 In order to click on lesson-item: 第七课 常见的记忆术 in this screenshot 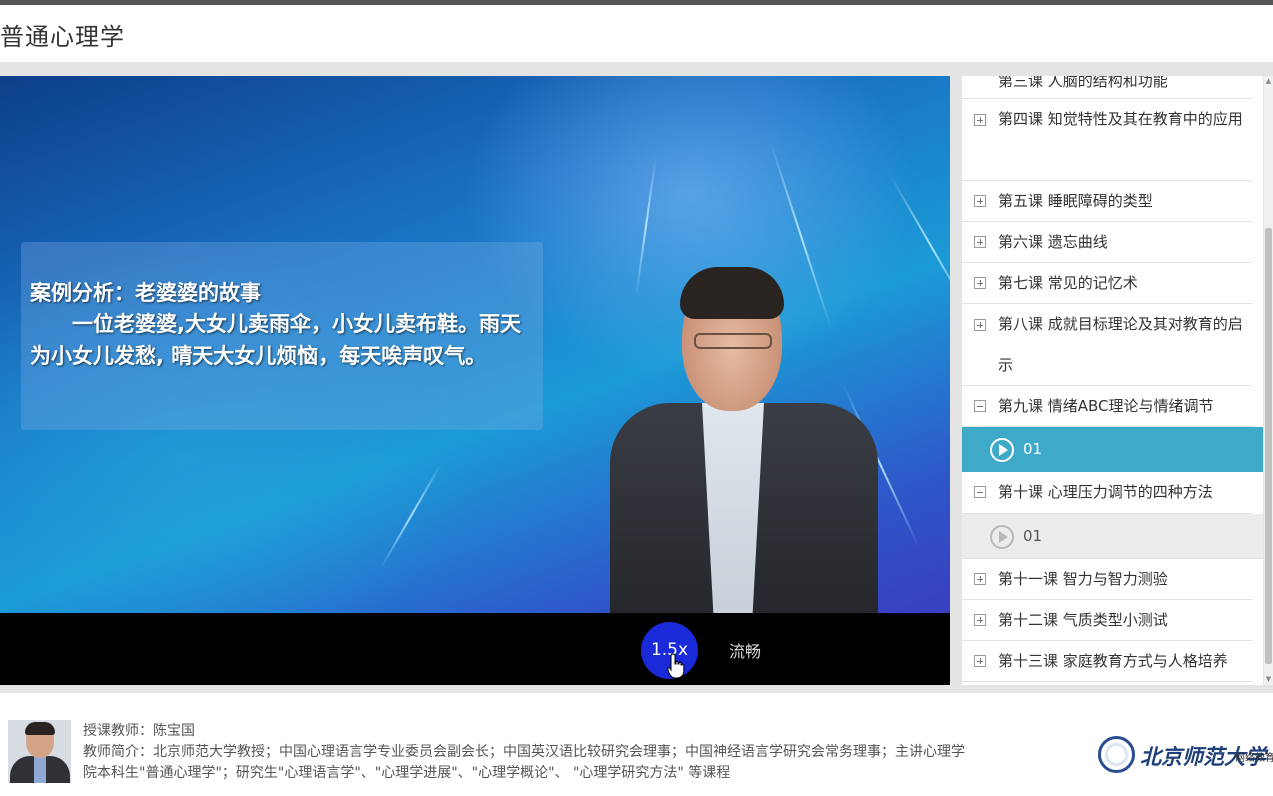, I will do `click(1107, 283)`.